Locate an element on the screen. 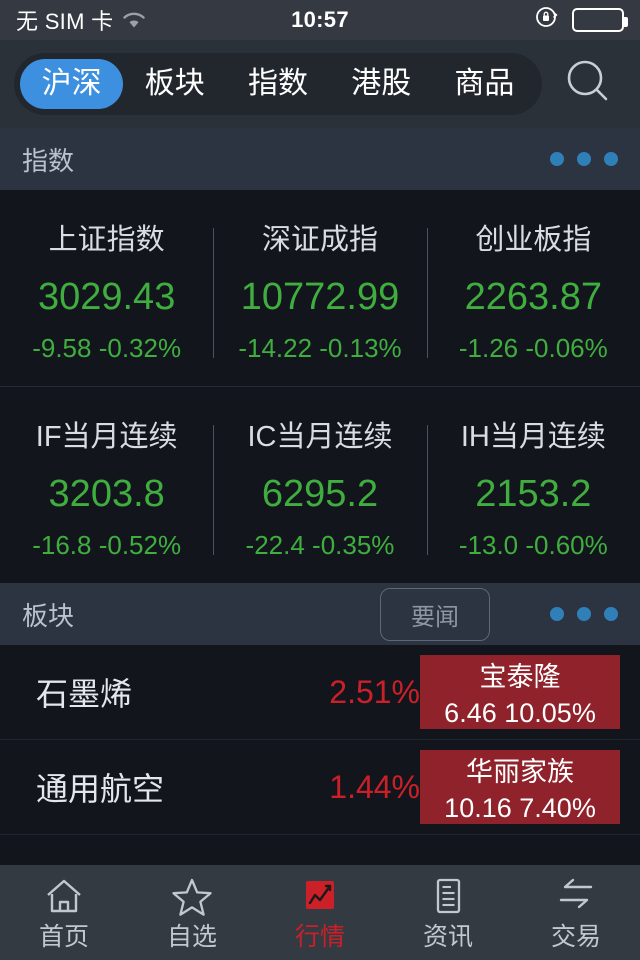 The width and height of the screenshot is (640, 960). tab-ganggu: 港股 is located at coordinates (381, 84).